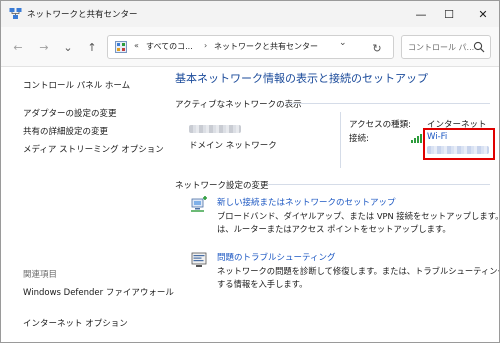 Image resolution: width=500 pixels, height=343 pixels. Describe the element at coordinates (459, 144) in the screenshot. I see `highlight-box` at that location.